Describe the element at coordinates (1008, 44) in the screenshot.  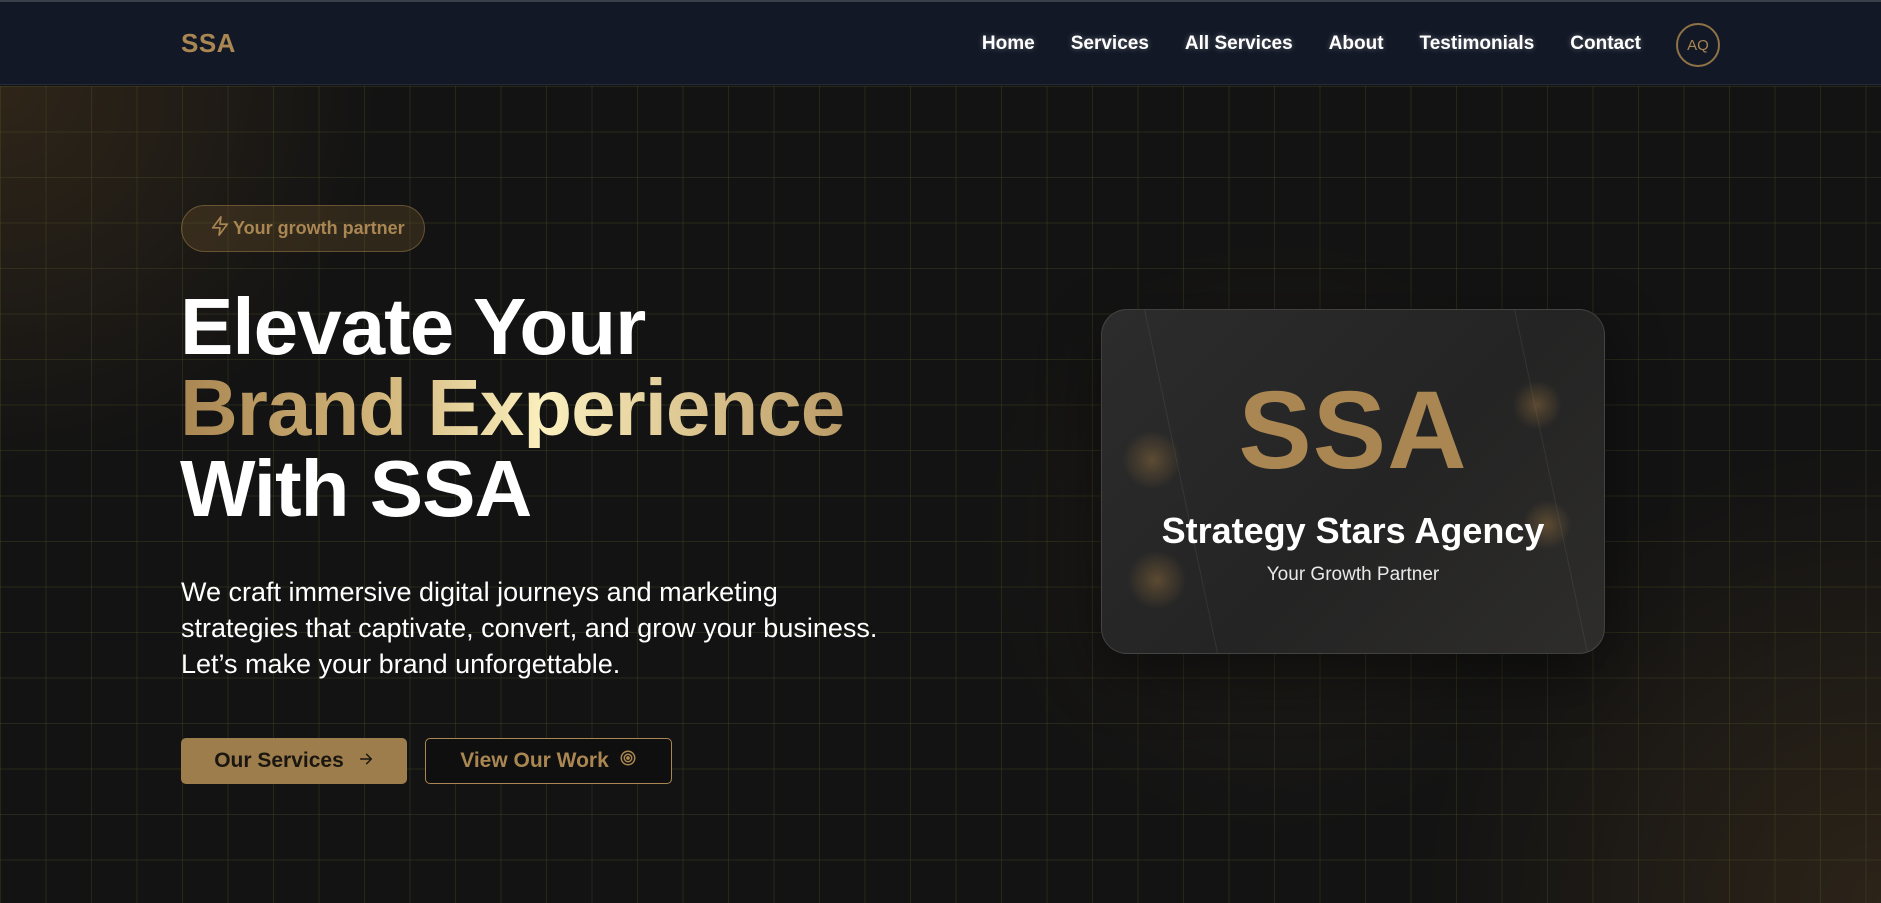
I see `nav-link-home: Home` at that location.